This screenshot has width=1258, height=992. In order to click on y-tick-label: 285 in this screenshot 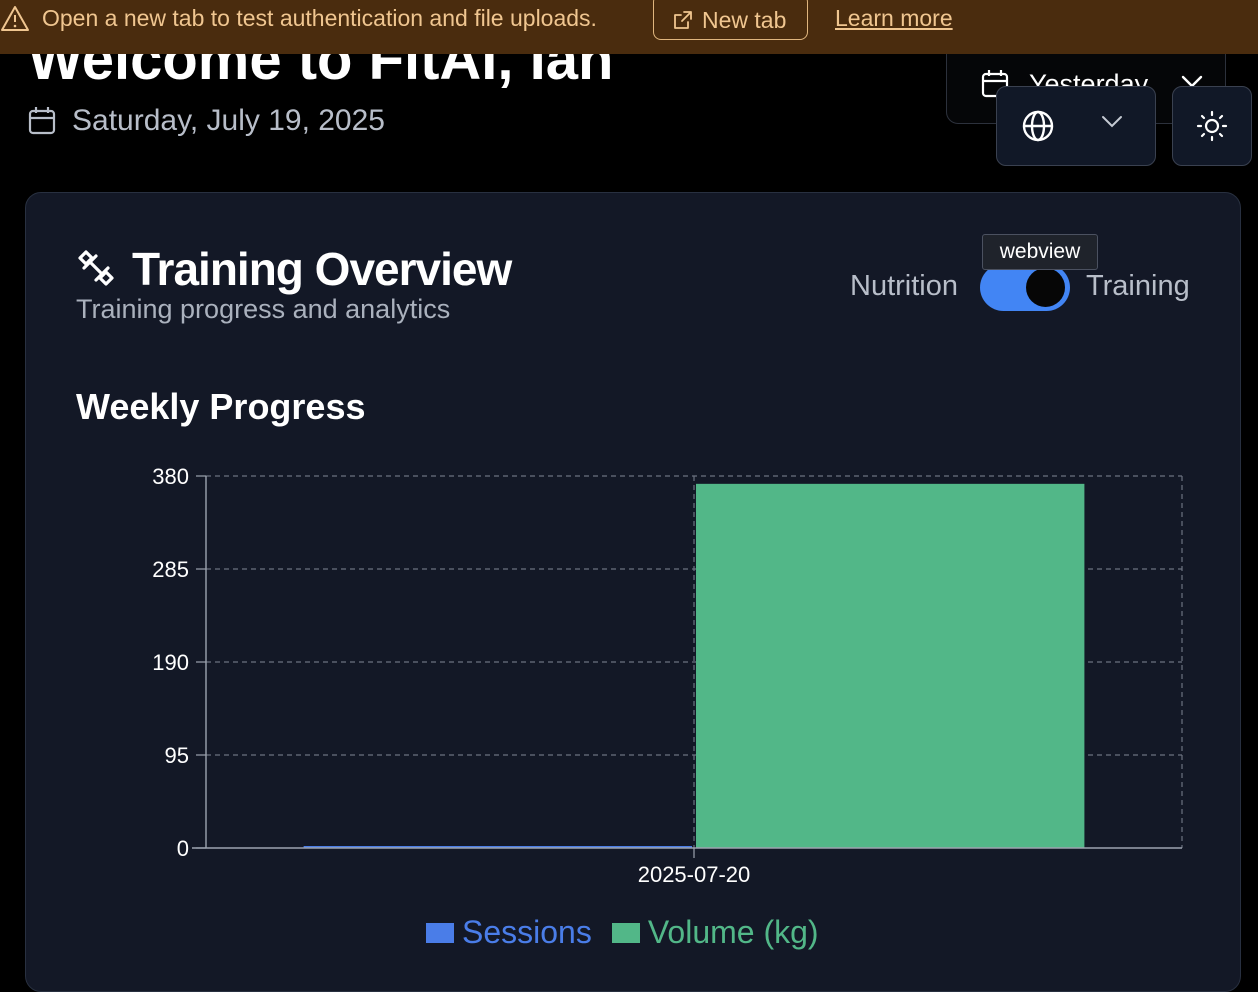, I will do `click(170, 569)`.